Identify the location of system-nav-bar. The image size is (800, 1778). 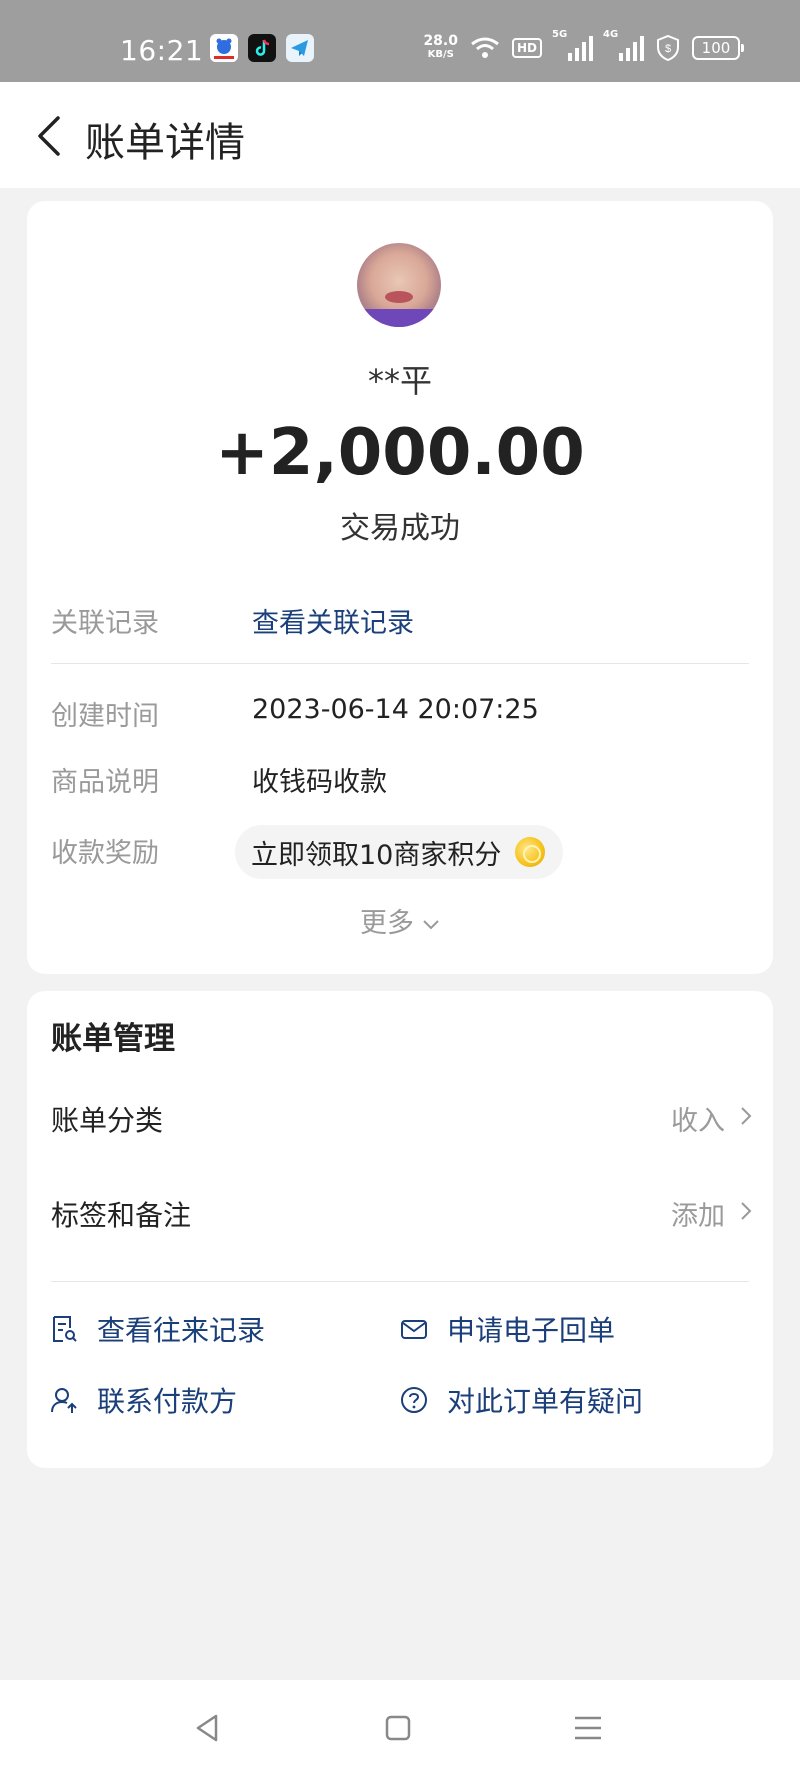
(400, 1729).